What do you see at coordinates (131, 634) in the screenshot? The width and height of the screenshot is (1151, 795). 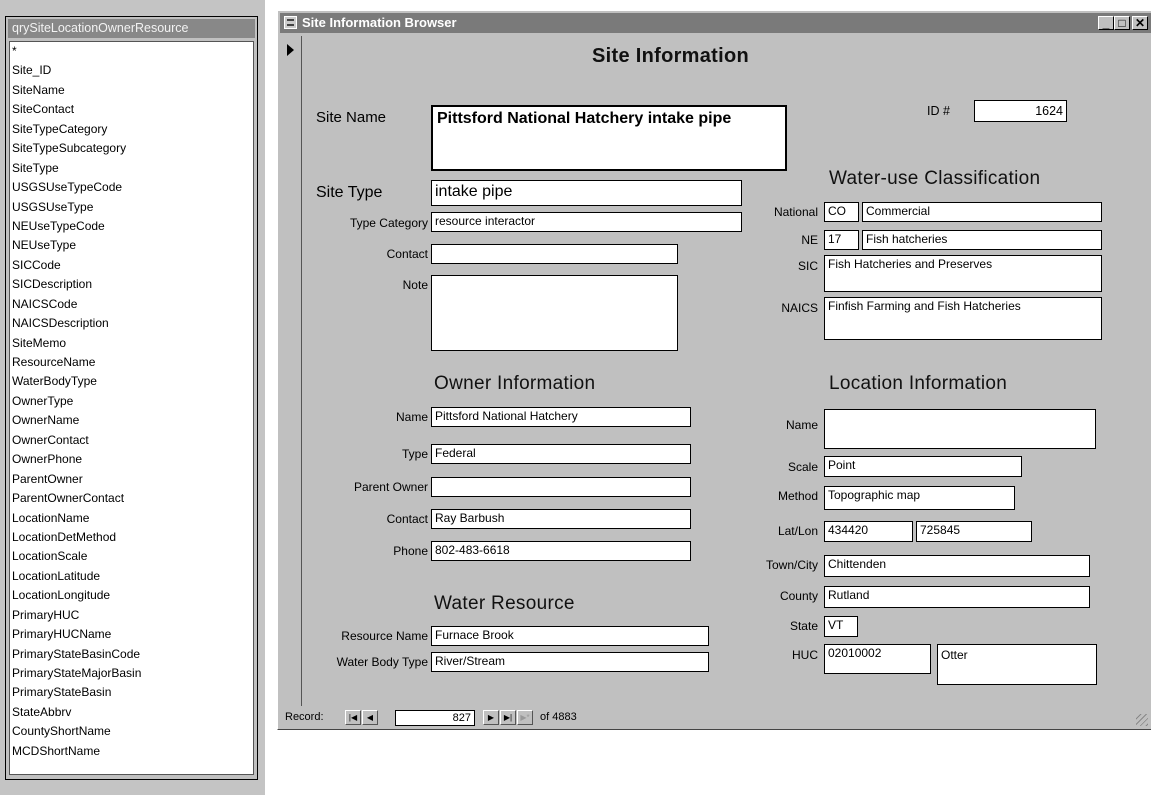 I see `field-list-item: PrimaryHUCName` at bounding box center [131, 634].